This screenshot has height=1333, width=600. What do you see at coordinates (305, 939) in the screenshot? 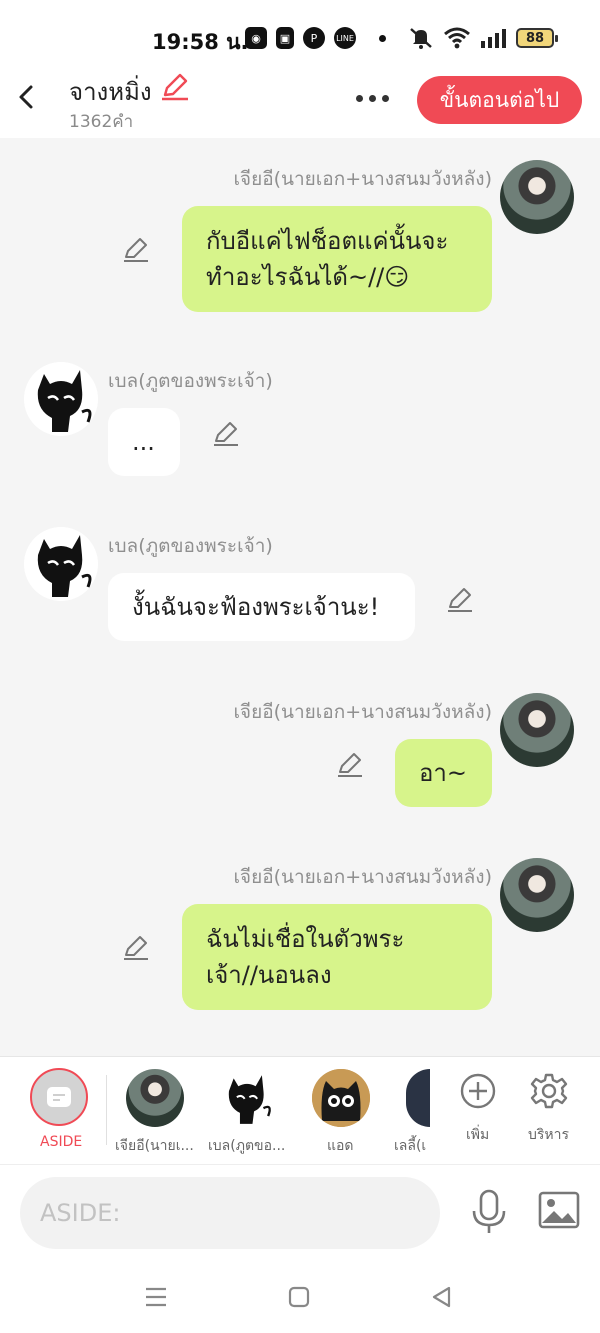
I see `message-line: ฉันไม่เชื่อในตัวพระ` at bounding box center [305, 939].